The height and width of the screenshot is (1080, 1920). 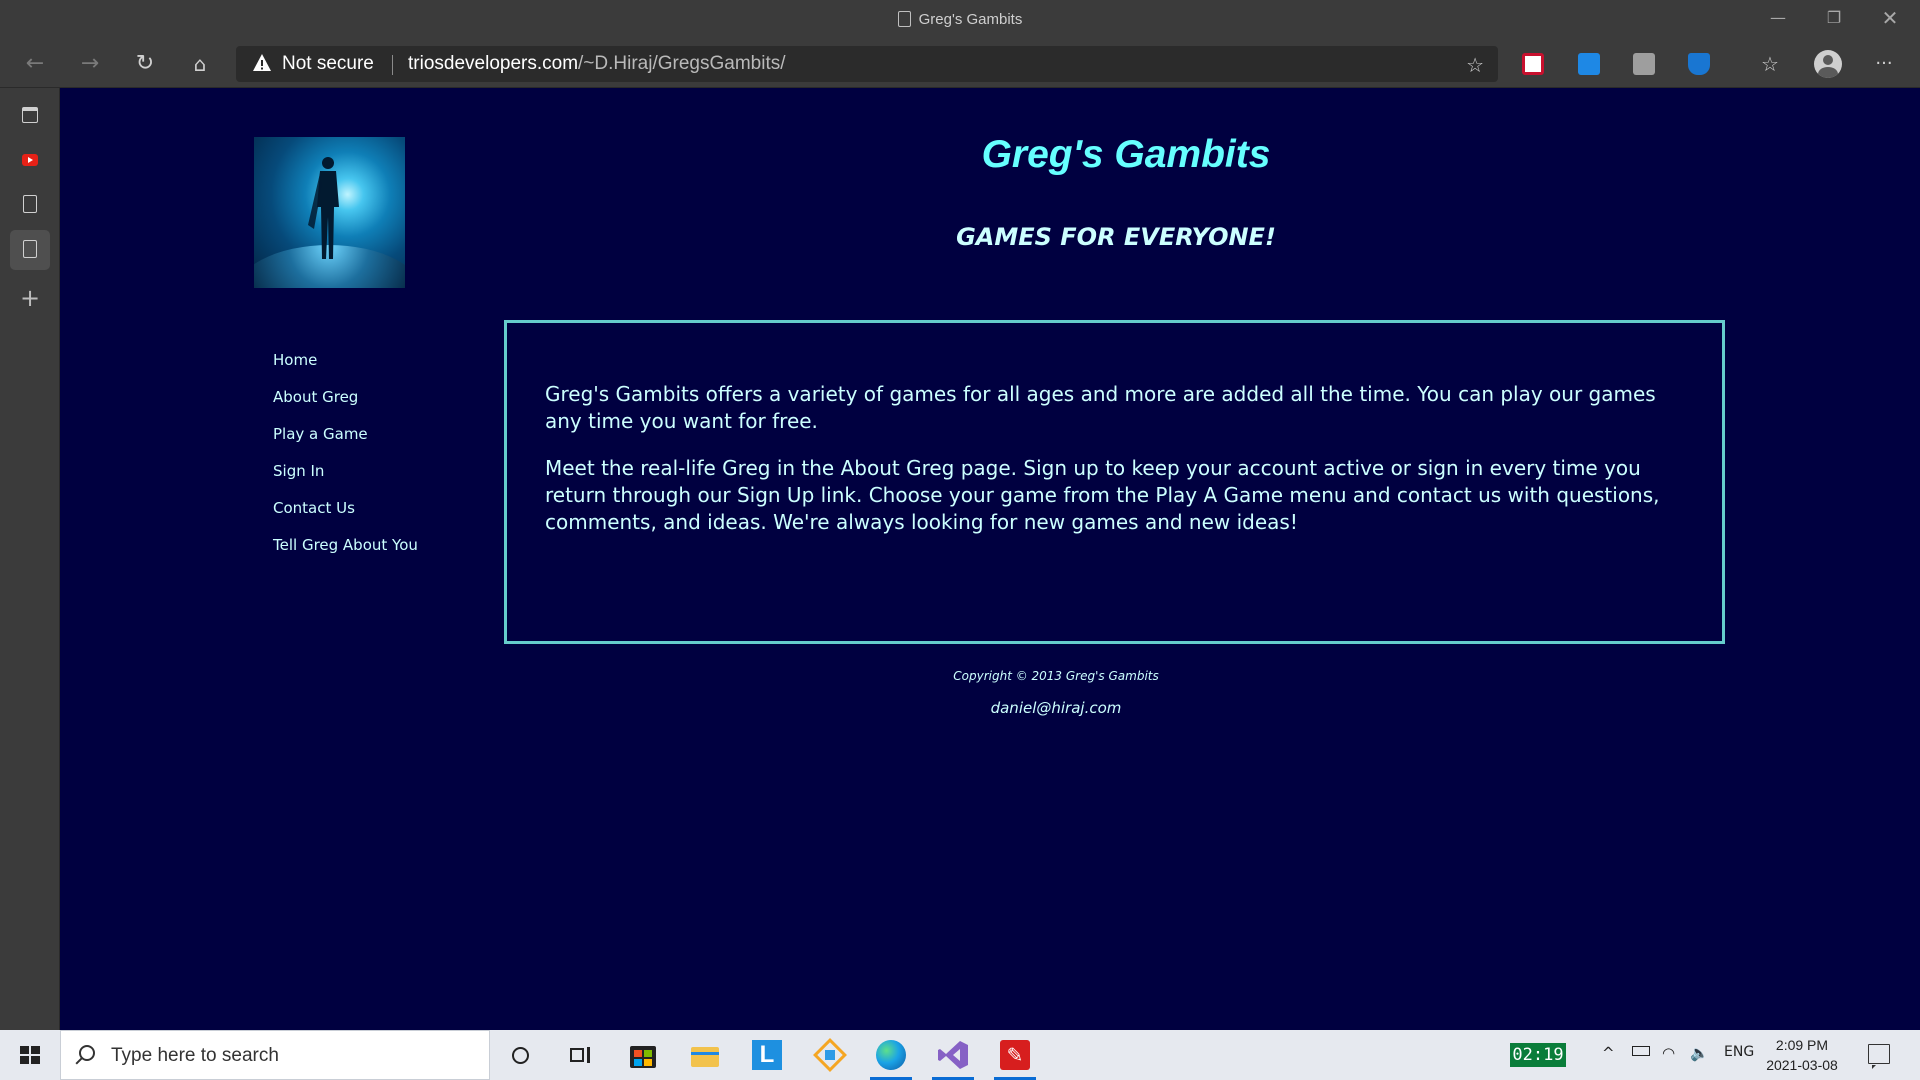 What do you see at coordinates (262, 62) in the screenshot?
I see `warning-icon` at bounding box center [262, 62].